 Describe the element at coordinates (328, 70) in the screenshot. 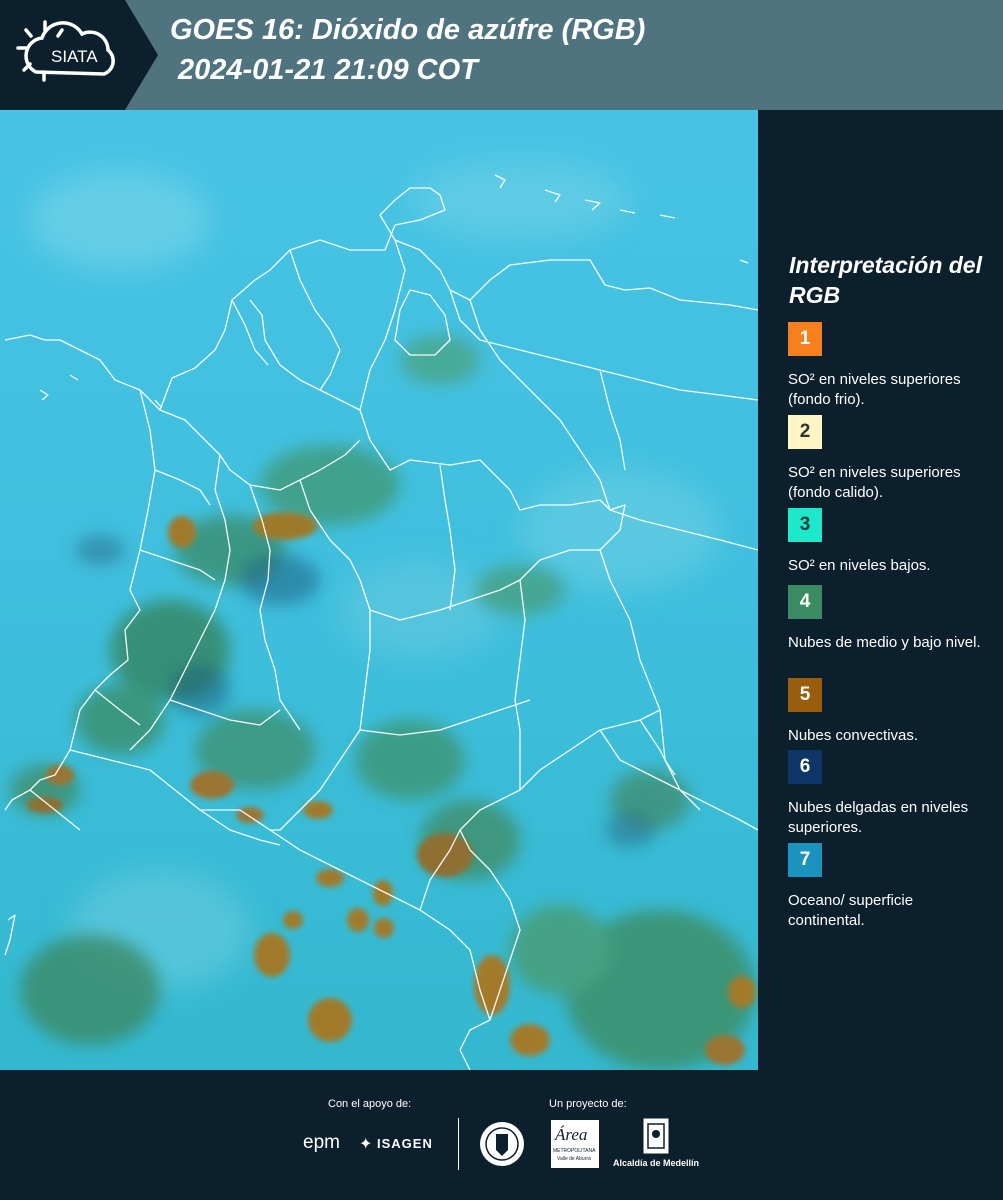

I see `timestamp: 2024-01-21 21:09 COT` at that location.